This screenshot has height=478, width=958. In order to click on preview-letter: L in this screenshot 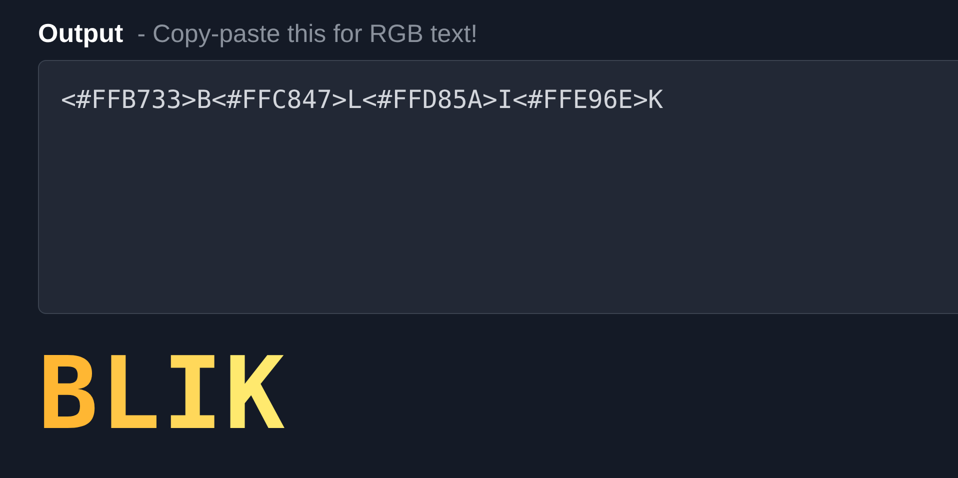, I will do `click(131, 394)`.